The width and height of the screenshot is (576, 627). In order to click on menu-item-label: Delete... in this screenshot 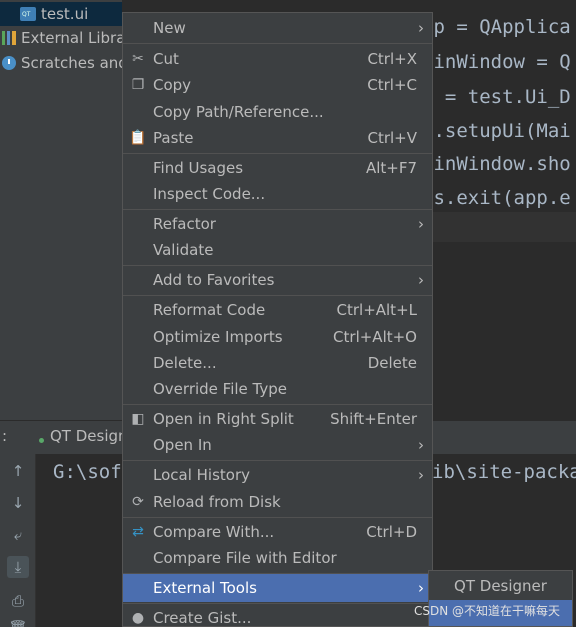, I will do `click(185, 363)`.